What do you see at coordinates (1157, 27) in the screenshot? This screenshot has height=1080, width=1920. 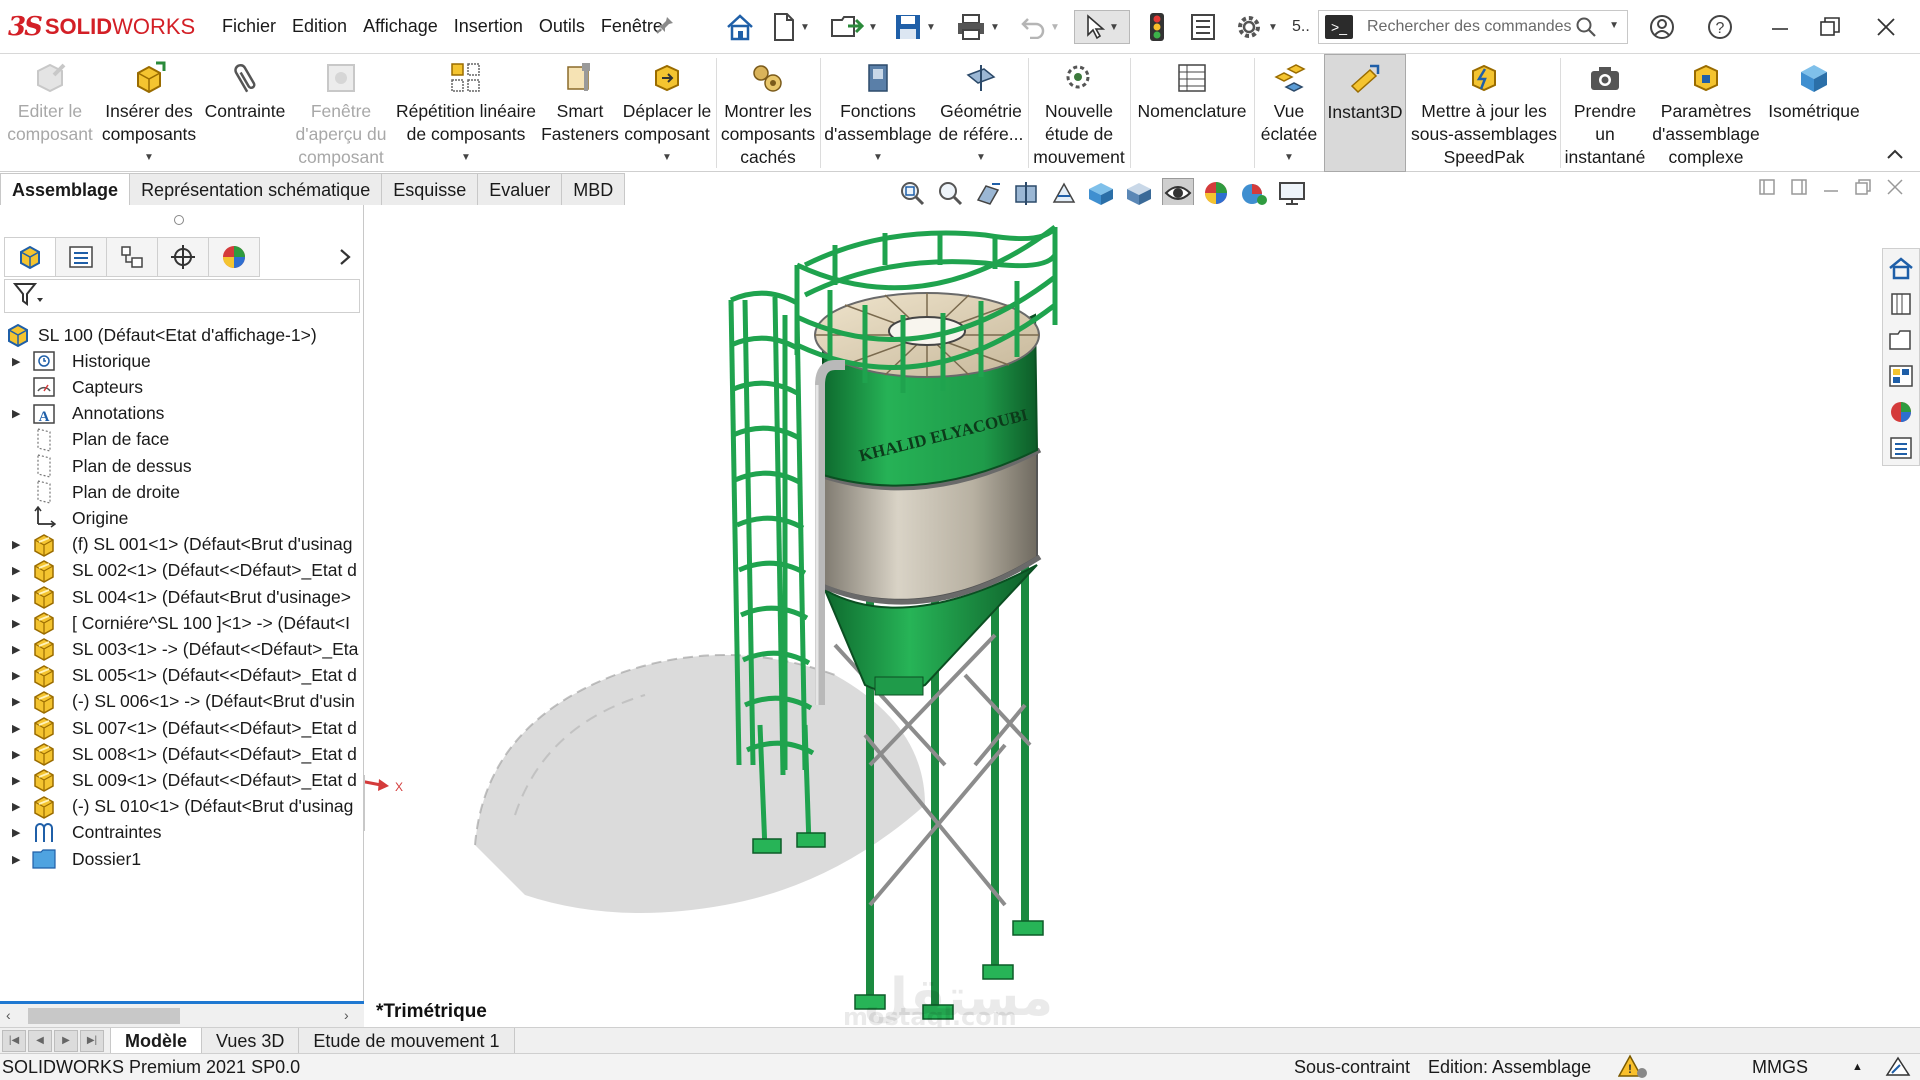 I see `rebuild-traffic-light-icon` at bounding box center [1157, 27].